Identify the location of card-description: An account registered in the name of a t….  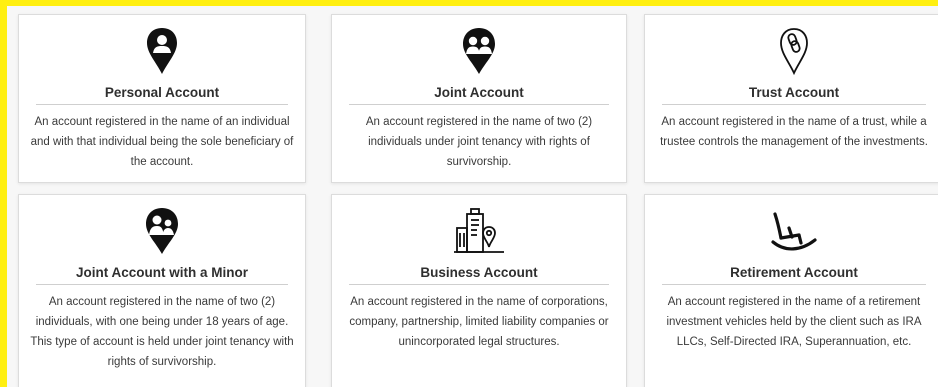
(794, 132).